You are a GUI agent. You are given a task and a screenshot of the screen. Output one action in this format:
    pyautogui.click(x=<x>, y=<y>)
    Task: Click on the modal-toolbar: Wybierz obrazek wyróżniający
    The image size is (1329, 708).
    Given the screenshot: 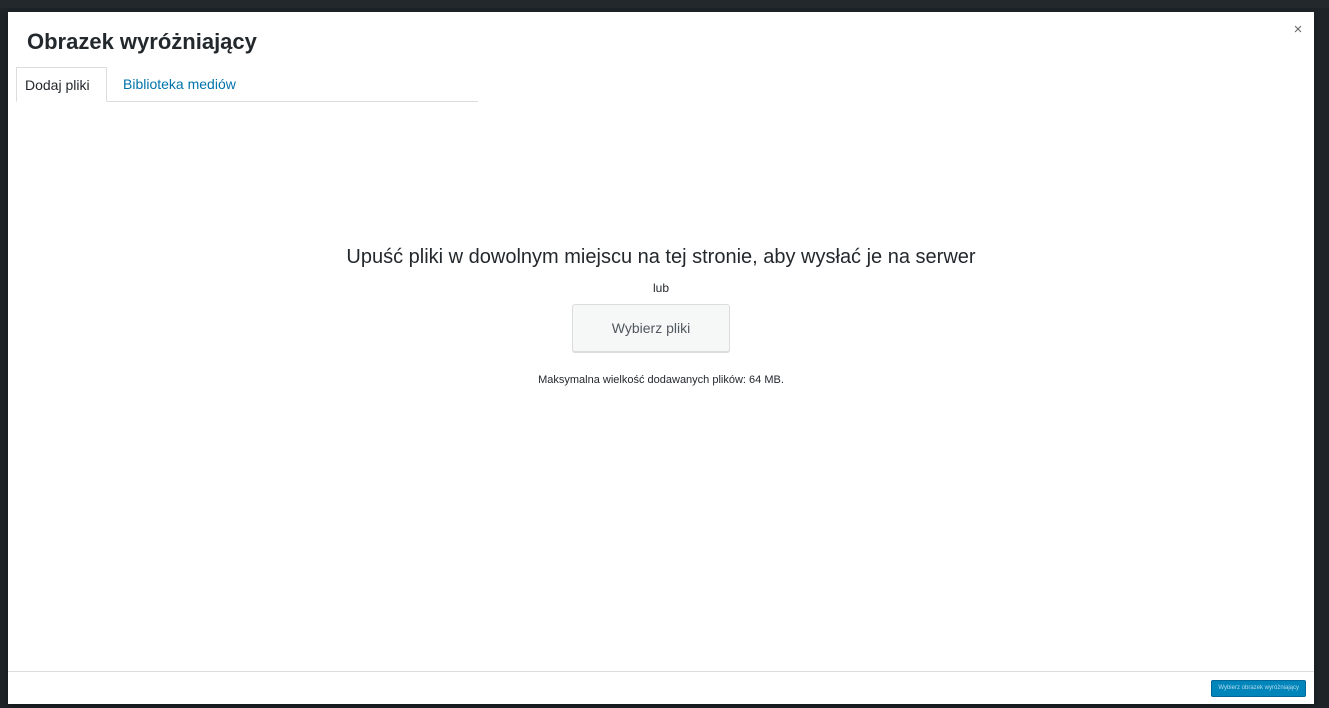 What is the action you would take?
    pyautogui.click(x=661, y=687)
    